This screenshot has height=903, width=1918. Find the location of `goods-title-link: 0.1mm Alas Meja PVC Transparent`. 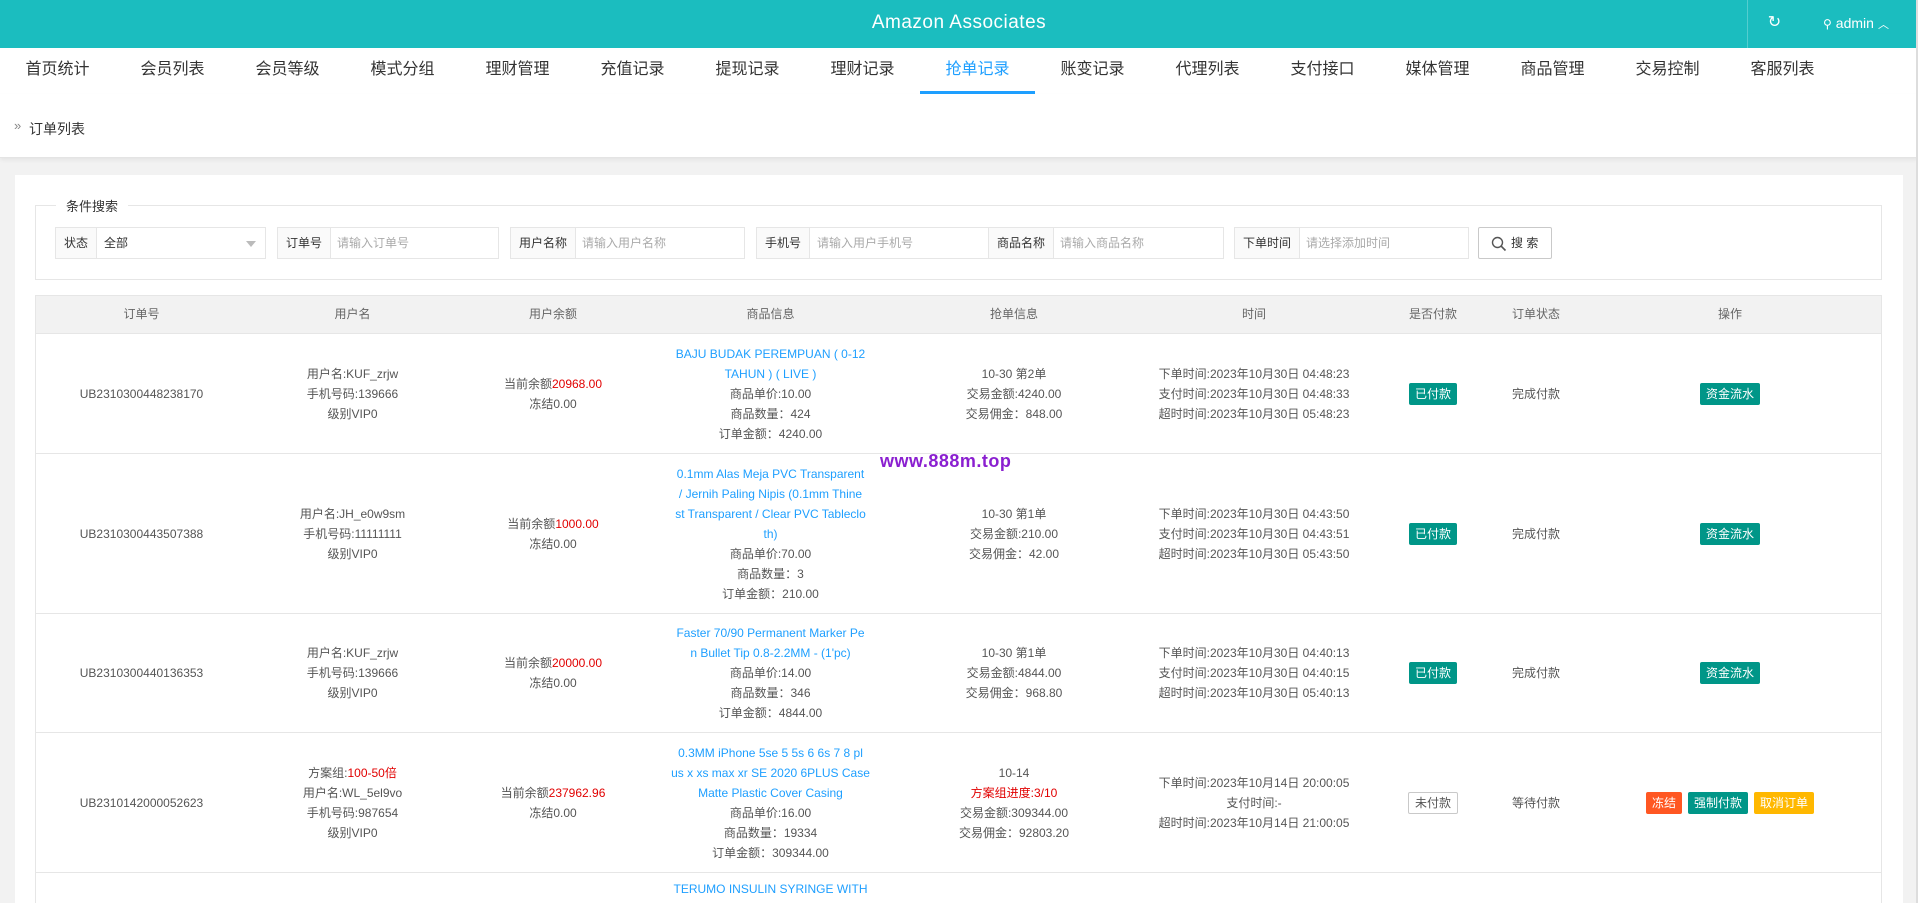

goods-title-link: 0.1mm Alas Meja PVC Transparent is located at coordinates (770, 474).